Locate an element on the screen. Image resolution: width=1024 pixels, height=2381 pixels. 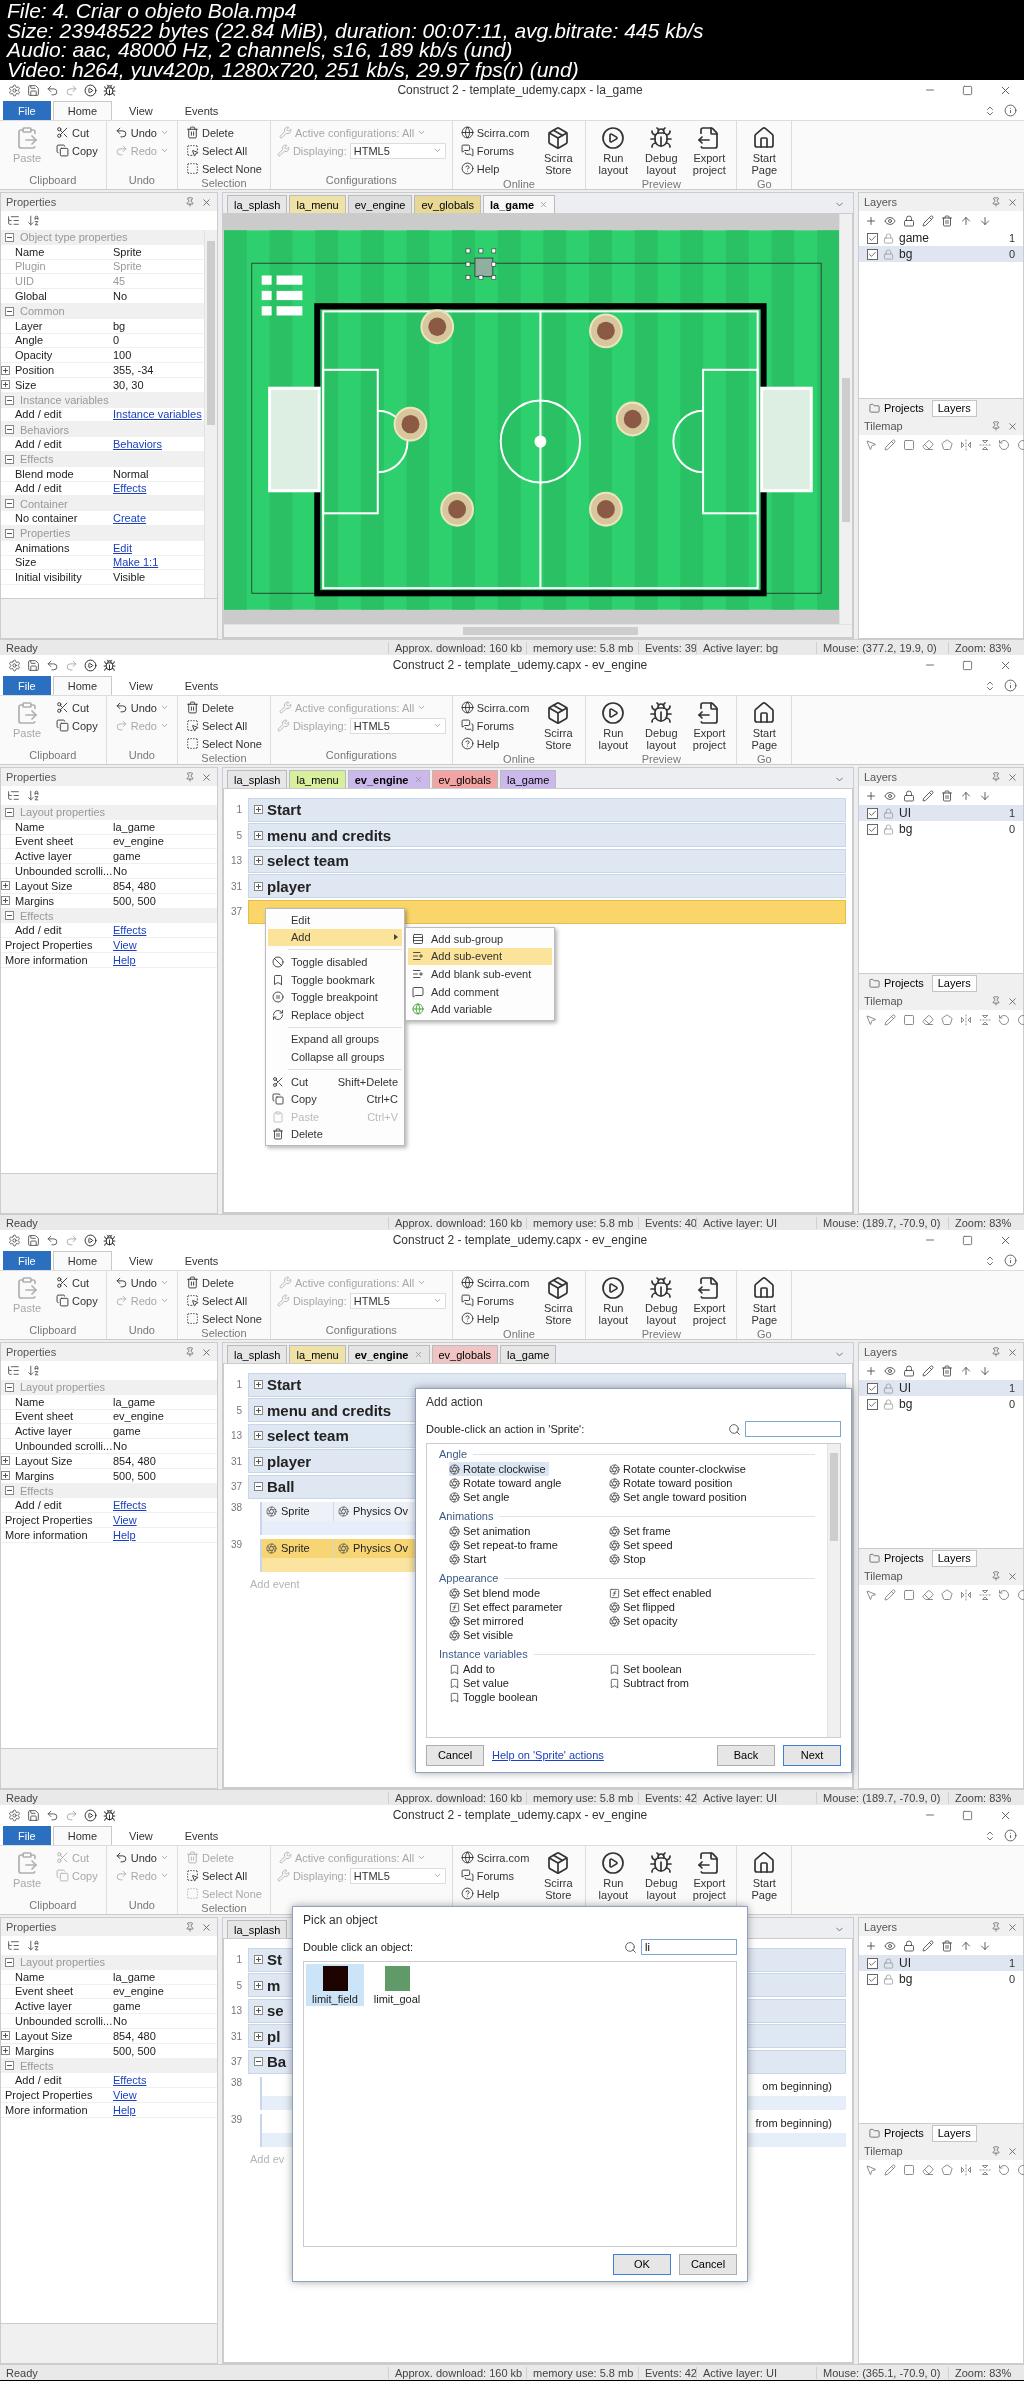
dialog-button: Back is located at coordinates (746, 1755).